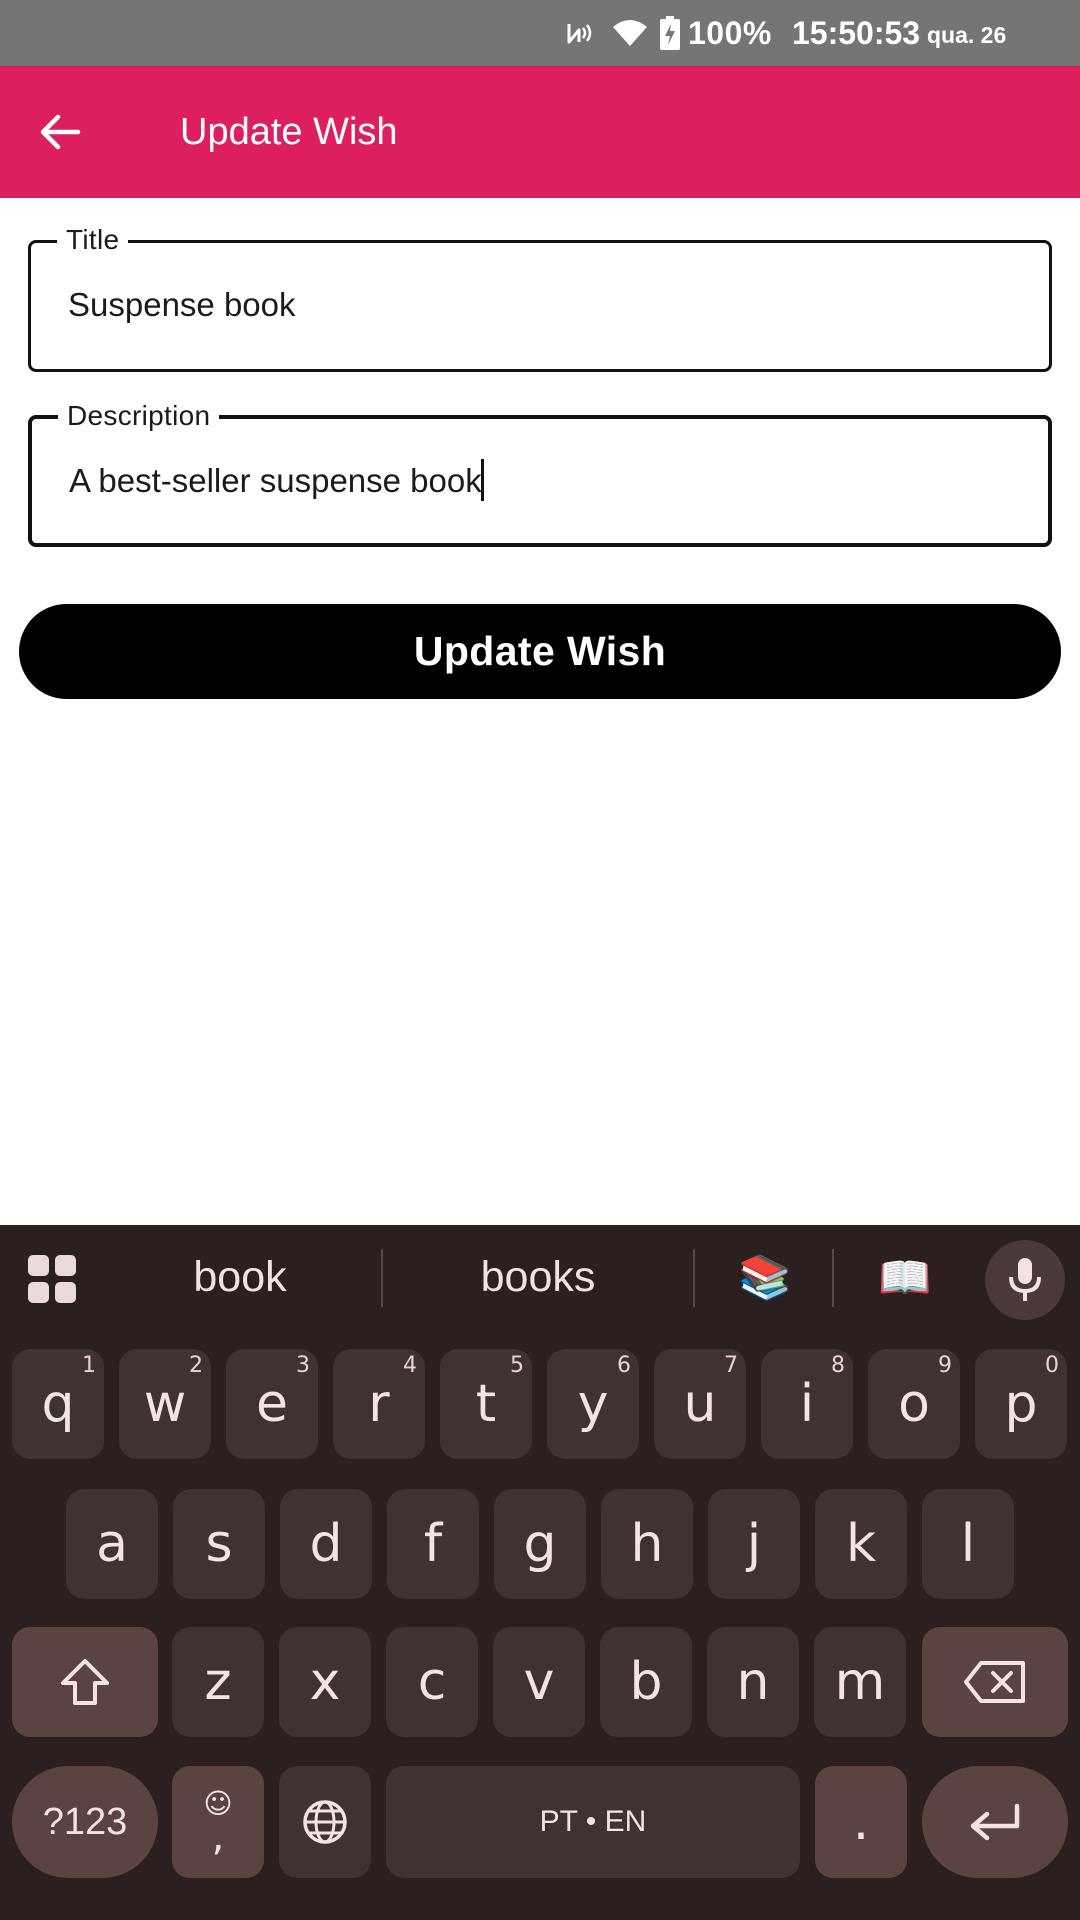  I want to click on microphone-icon, so click(1025, 1279).